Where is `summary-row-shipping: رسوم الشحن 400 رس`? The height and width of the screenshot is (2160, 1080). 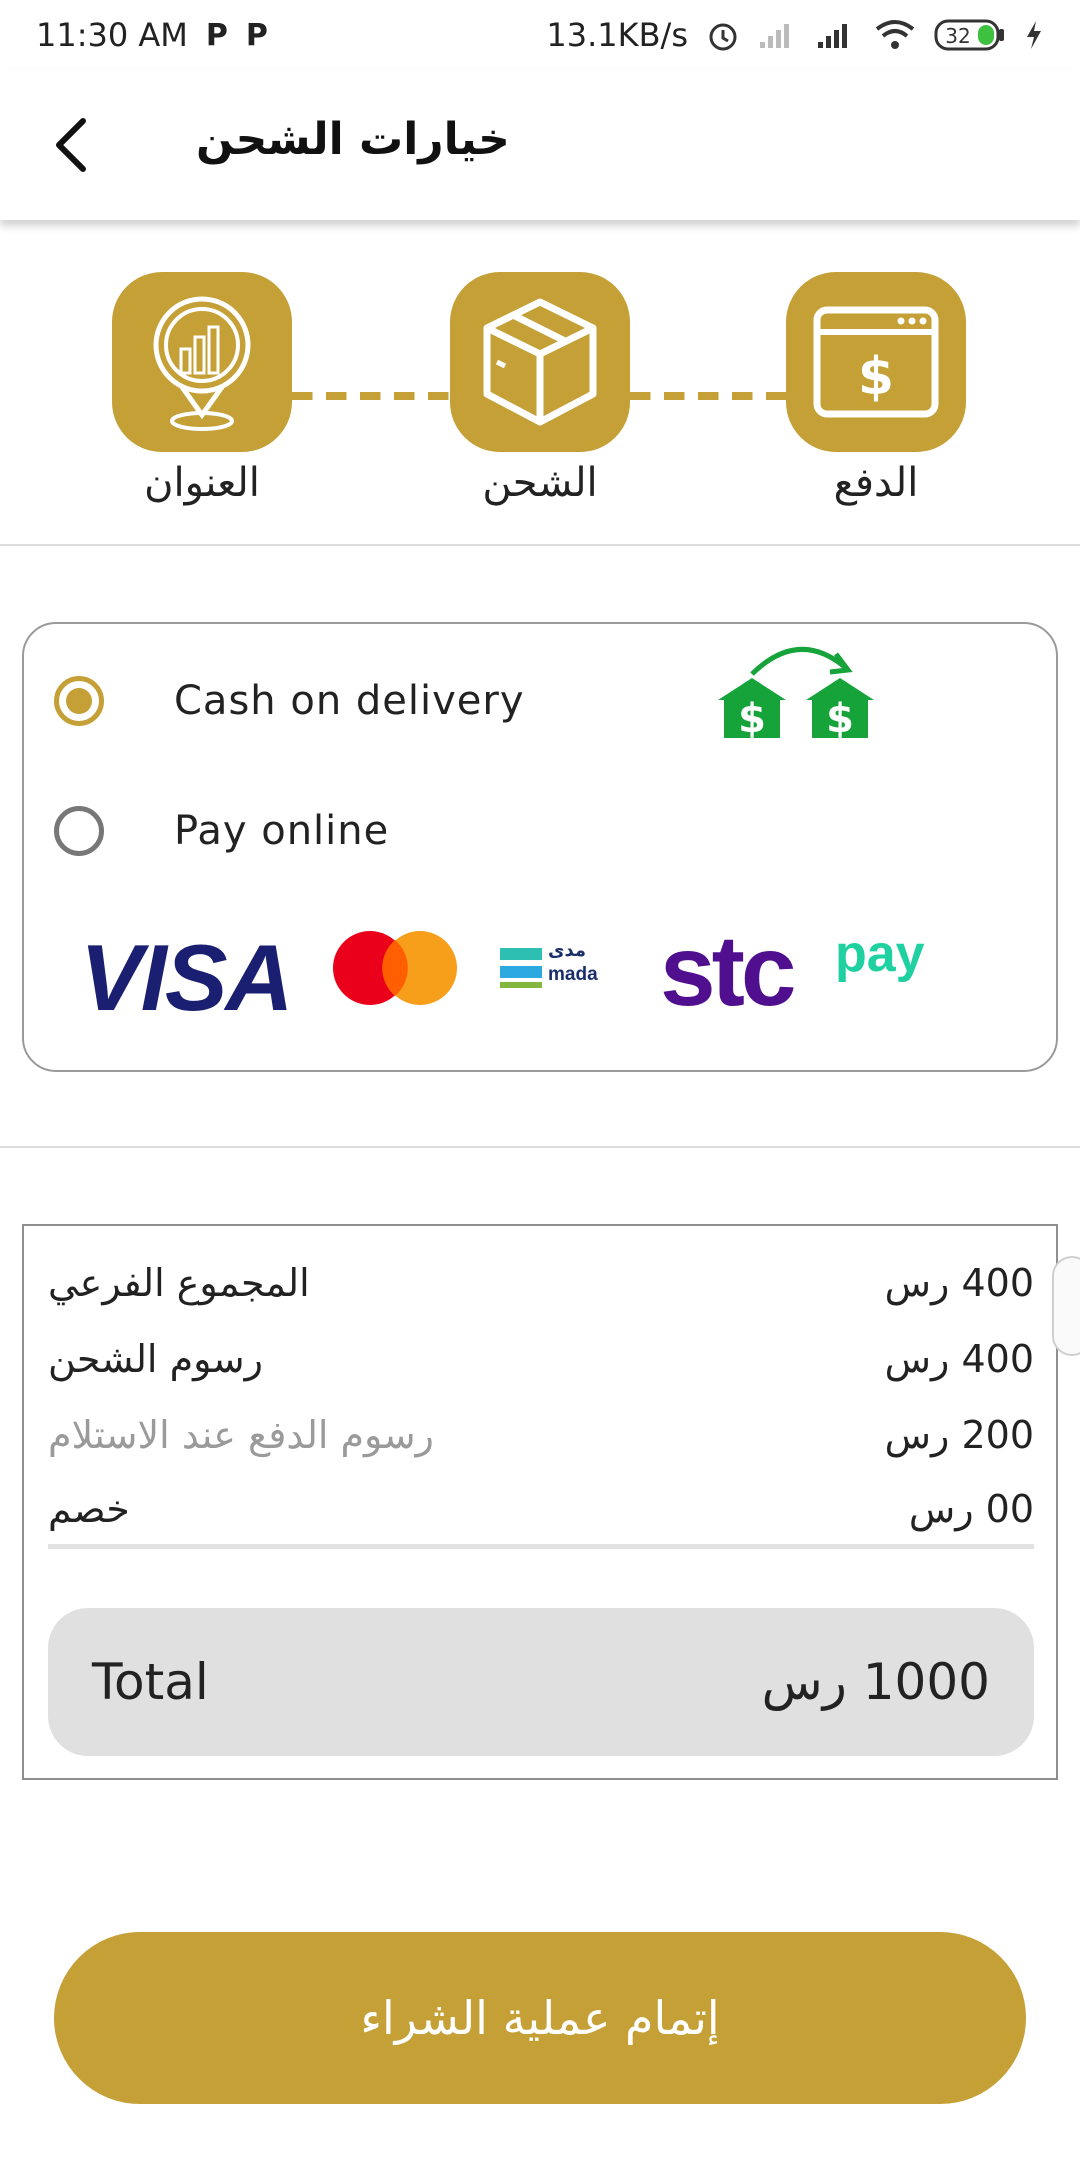 summary-row-shipping: رسوم الشحن 400 رس is located at coordinates (541, 1359).